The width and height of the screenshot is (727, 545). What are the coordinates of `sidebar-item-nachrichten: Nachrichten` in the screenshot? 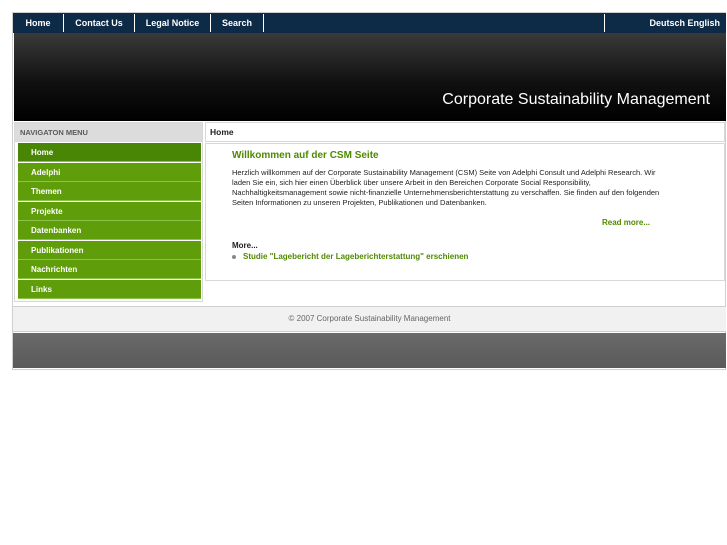 It's located at (109, 269).